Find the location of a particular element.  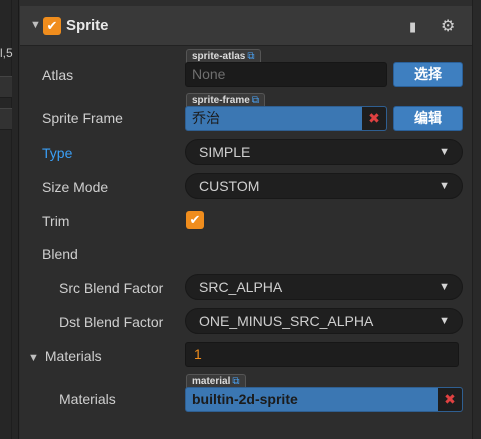

type-select: SIMPLE ▼ is located at coordinates (324, 152).